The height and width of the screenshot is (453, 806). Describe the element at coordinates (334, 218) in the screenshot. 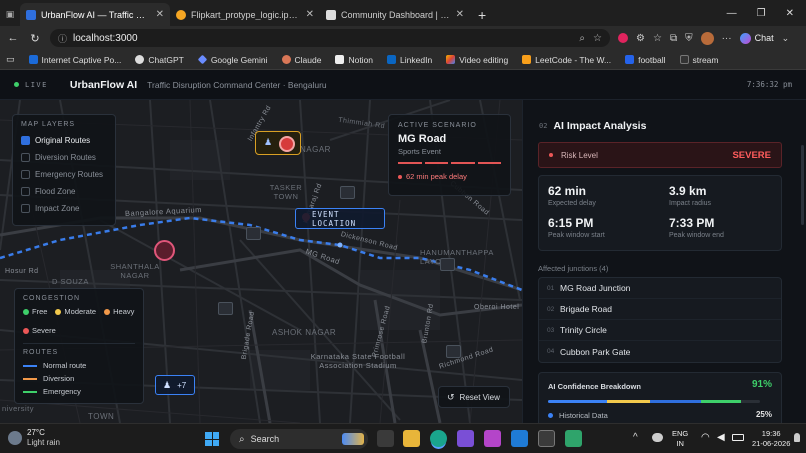

I see `event-label-text: EVENT LOCATION` at that location.